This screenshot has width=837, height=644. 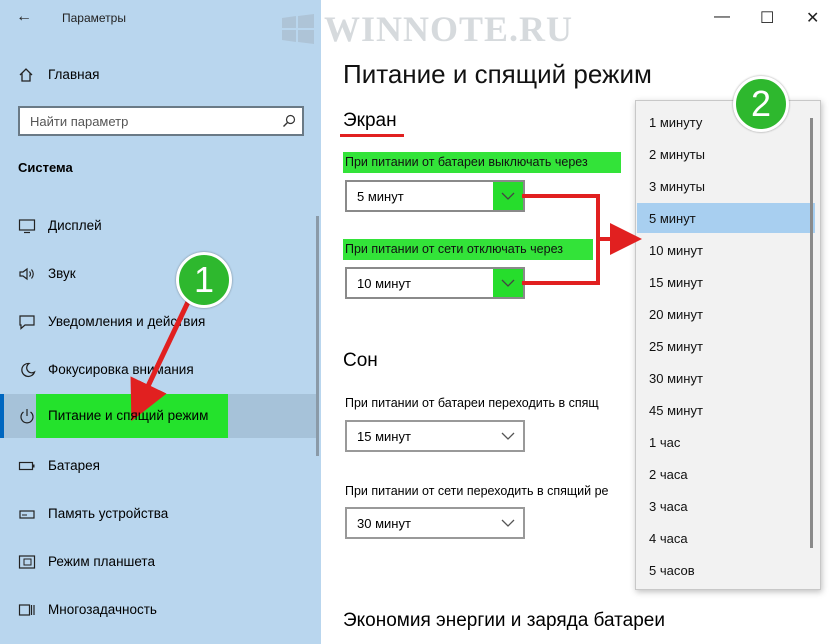 What do you see at coordinates (128, 415) in the screenshot?
I see `sidebar-item-label: Питание и спящий режим` at bounding box center [128, 415].